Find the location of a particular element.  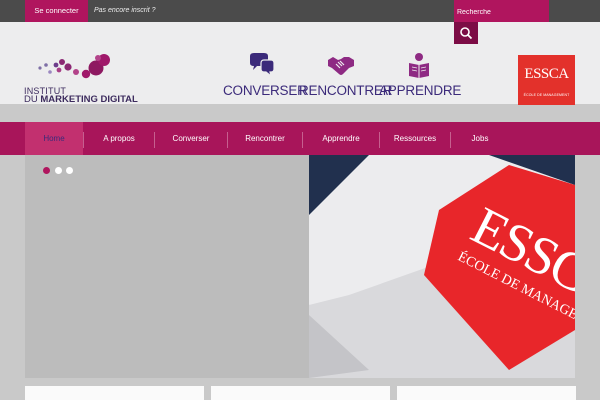

handshake-icon is located at coordinates (341, 66).